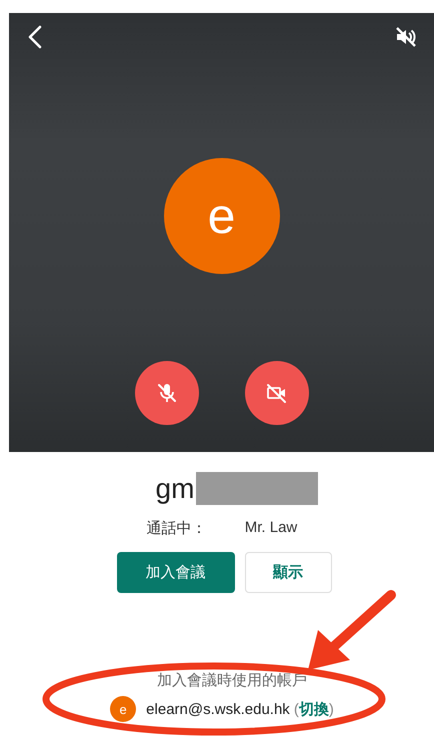  I want to click on switch-account-link: 切換, so click(313, 709).